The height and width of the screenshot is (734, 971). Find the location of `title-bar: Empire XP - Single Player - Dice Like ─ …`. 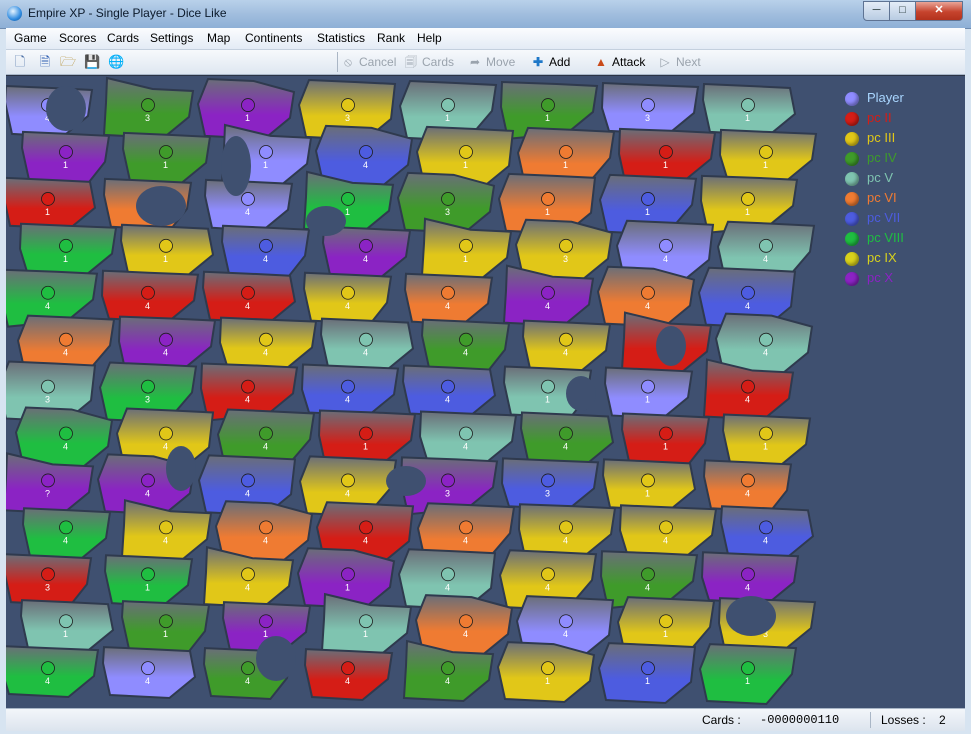

title-bar: Empire XP - Single Player - Dice Like ─ … is located at coordinates (485, 14).